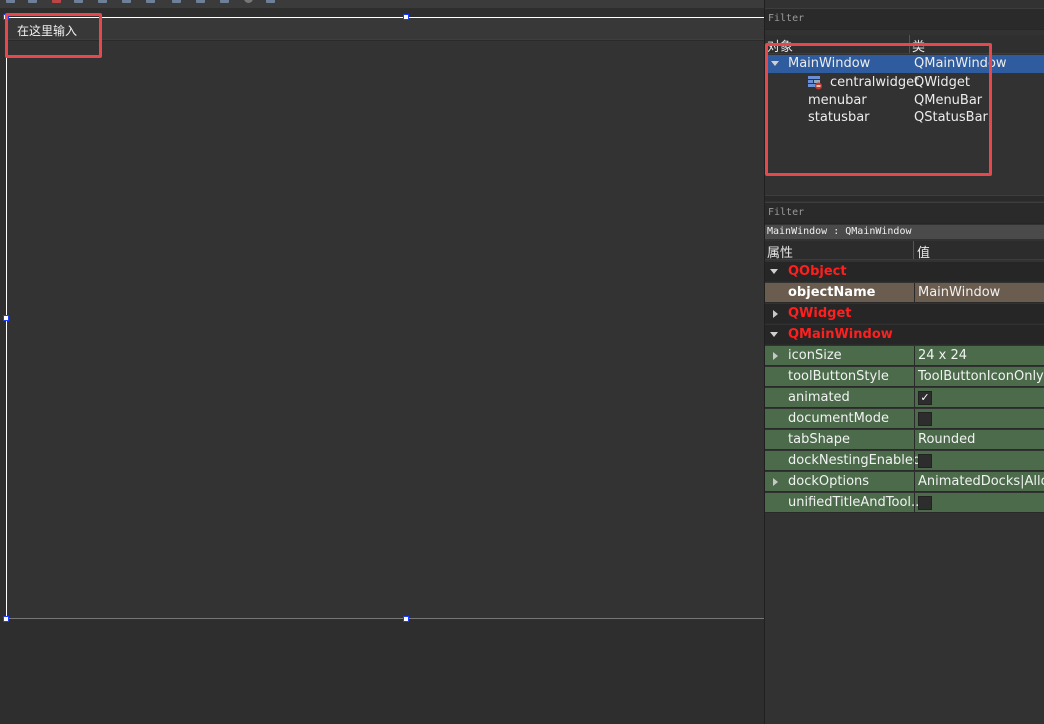 The width and height of the screenshot is (1044, 724). What do you see at coordinates (918, 45) in the screenshot?
I see `header-class: 类` at bounding box center [918, 45].